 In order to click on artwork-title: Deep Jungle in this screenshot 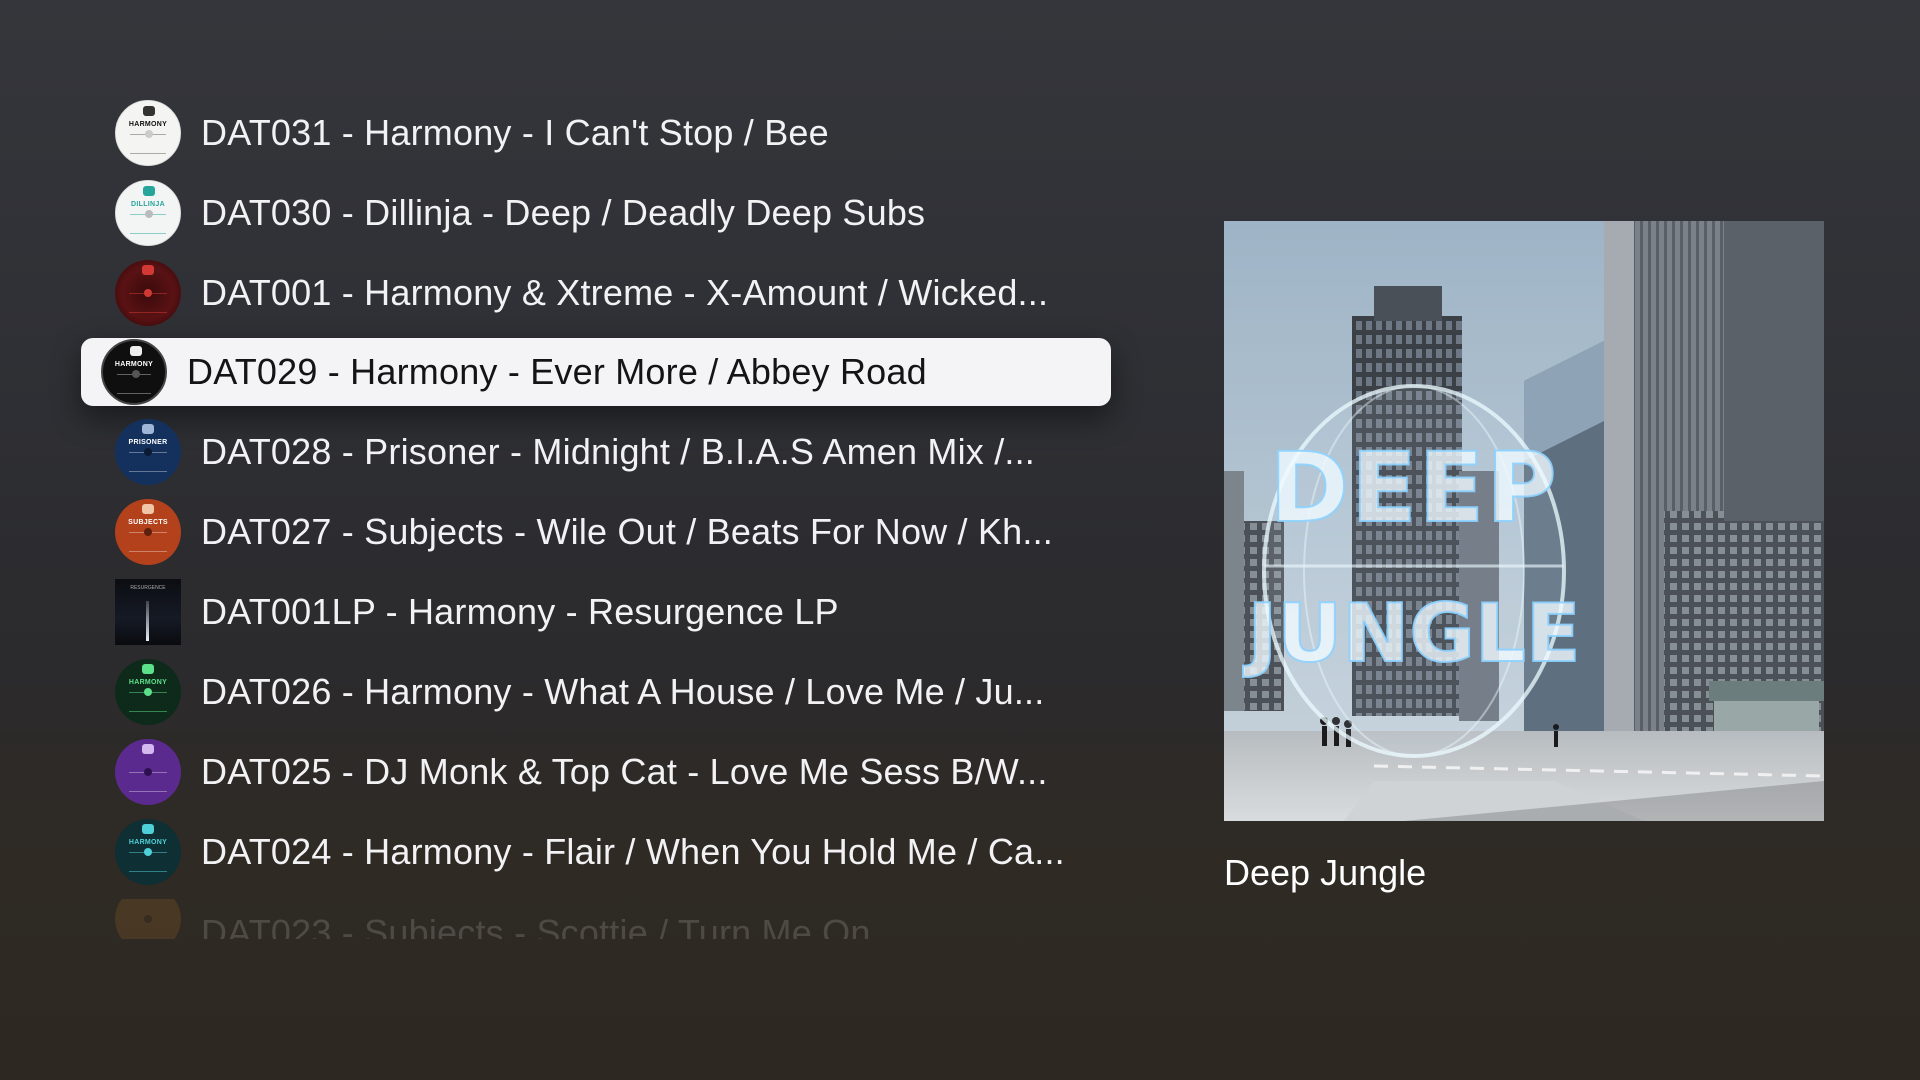, I will do `click(1325, 872)`.